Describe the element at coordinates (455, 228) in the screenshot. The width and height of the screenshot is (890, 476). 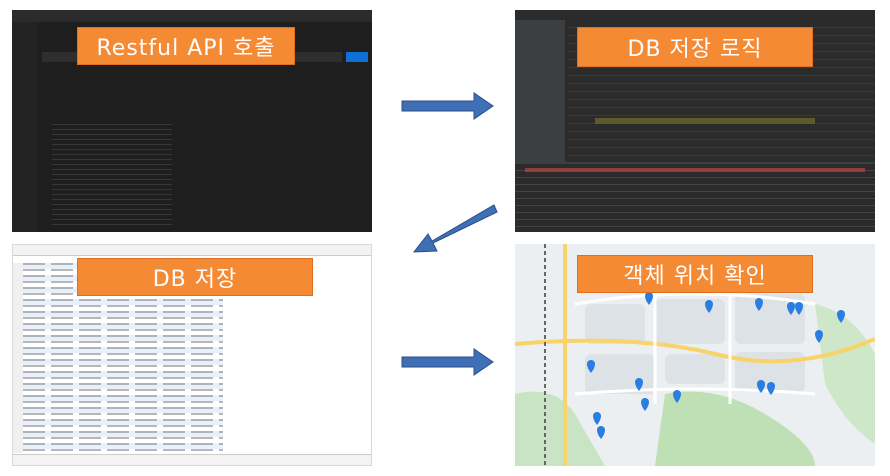
I see `arrow-down-left-icon` at that location.